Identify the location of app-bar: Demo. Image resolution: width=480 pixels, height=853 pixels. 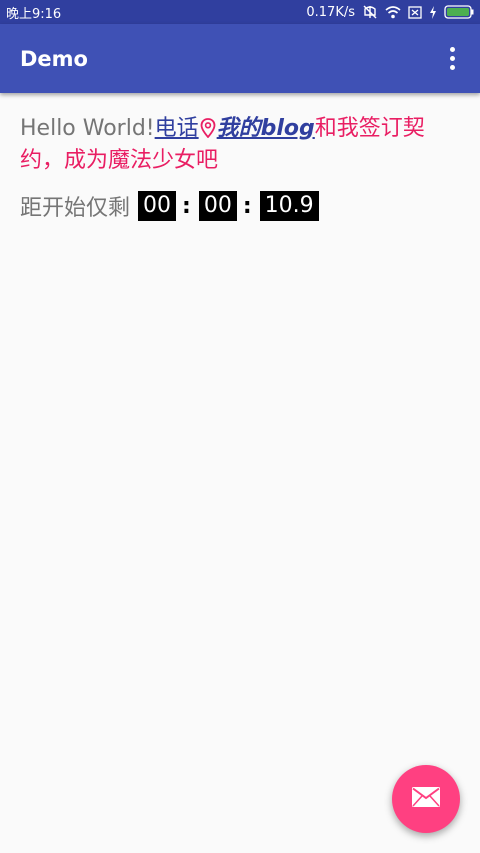
(240, 58).